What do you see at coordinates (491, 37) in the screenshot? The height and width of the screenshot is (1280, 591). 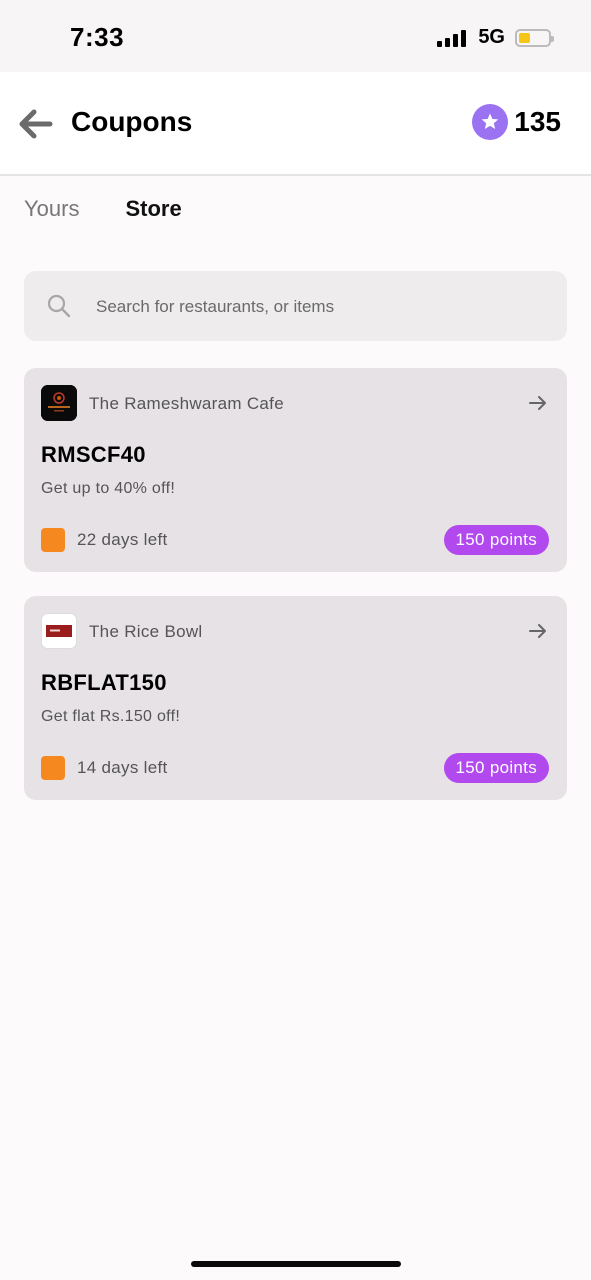 I see `network-type: 5G` at bounding box center [491, 37].